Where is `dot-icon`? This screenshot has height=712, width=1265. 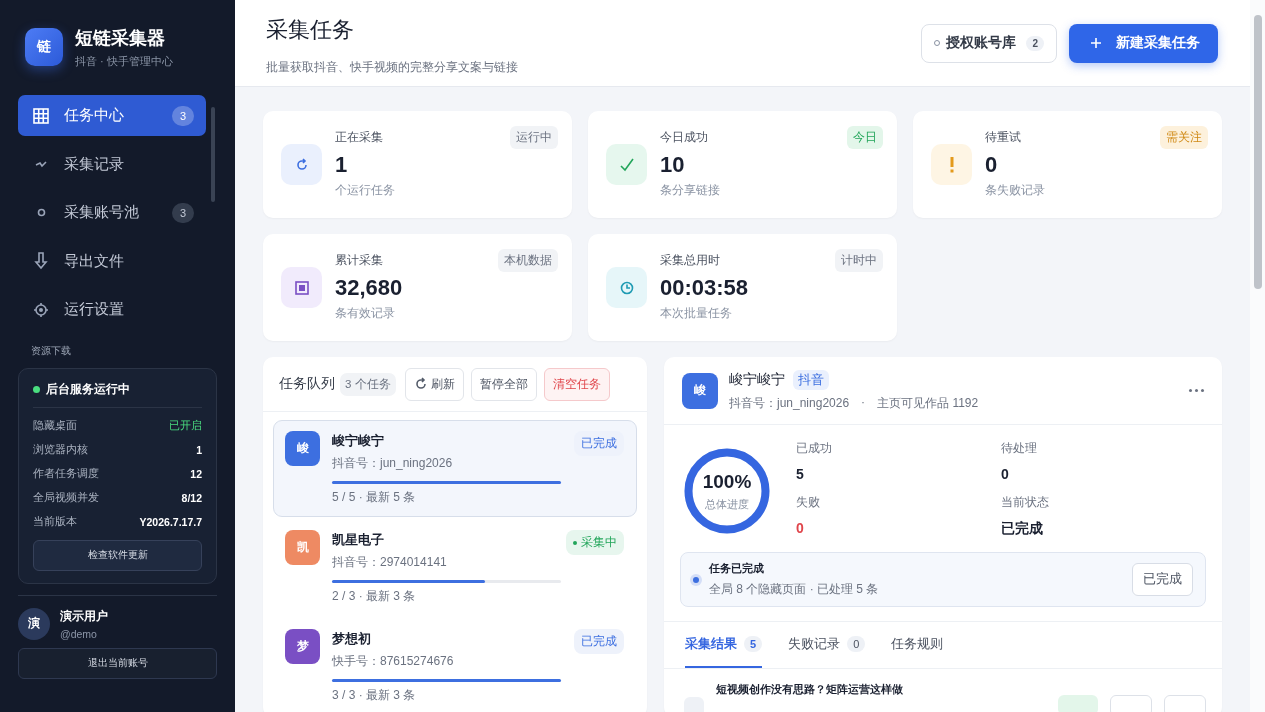 dot-icon is located at coordinates (41, 212).